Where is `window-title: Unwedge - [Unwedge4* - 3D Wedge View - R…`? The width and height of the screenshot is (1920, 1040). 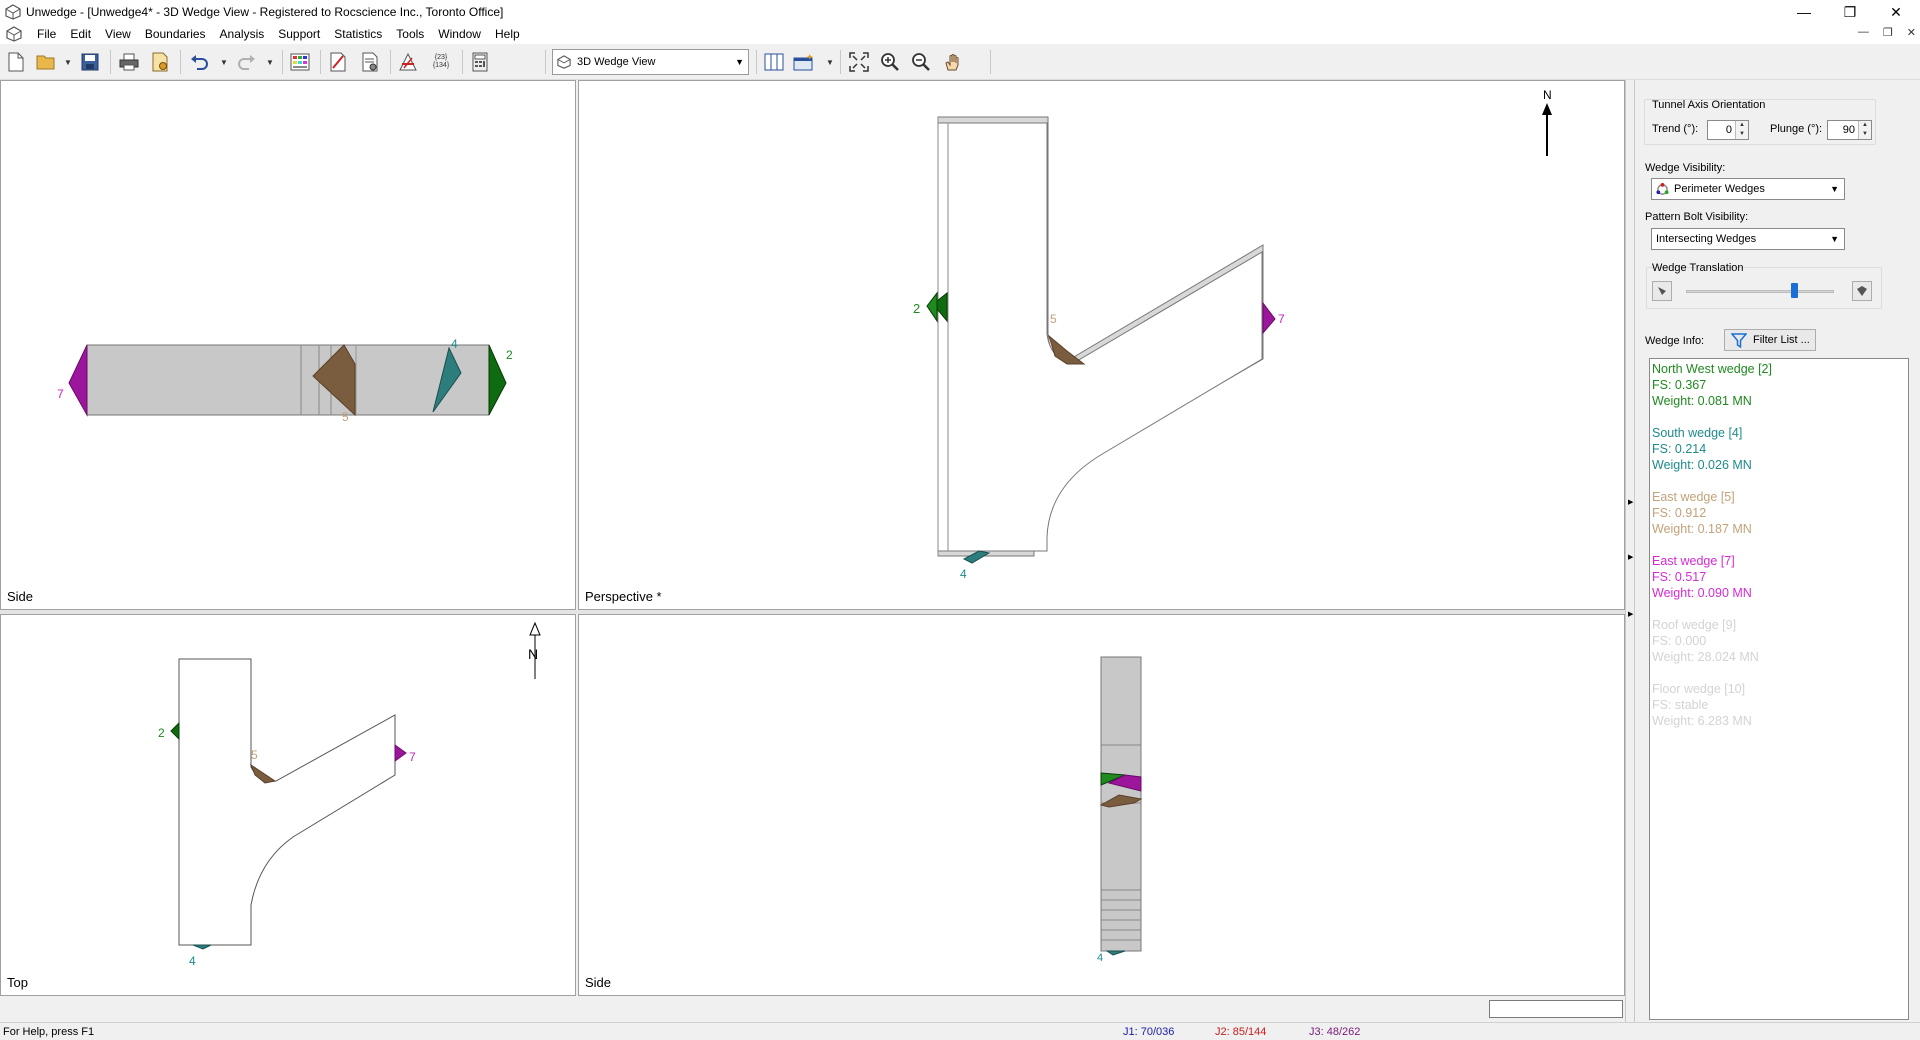 window-title: Unwedge - [Unwedge4* - 3D Wedge View - R… is located at coordinates (265, 12).